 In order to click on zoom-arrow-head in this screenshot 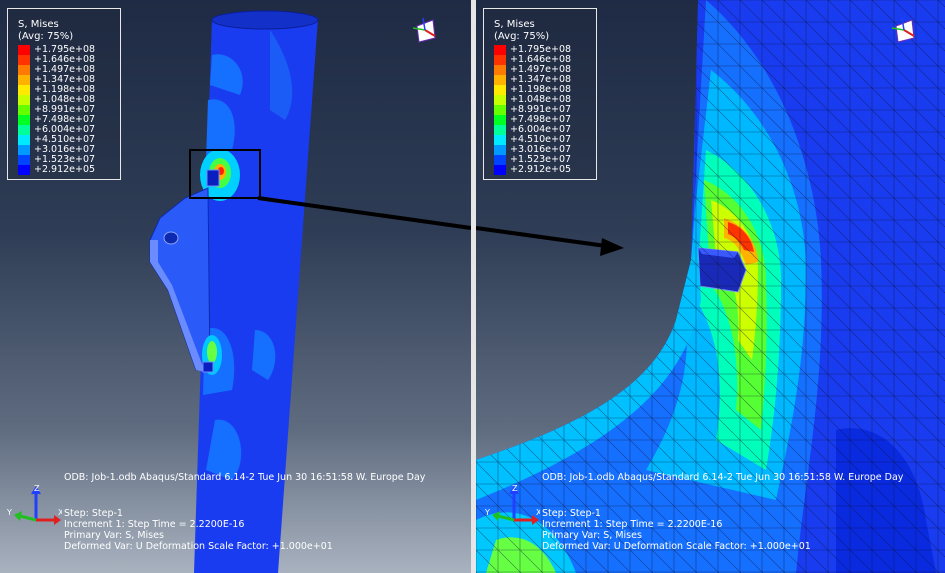, I will do `click(612, 247)`.